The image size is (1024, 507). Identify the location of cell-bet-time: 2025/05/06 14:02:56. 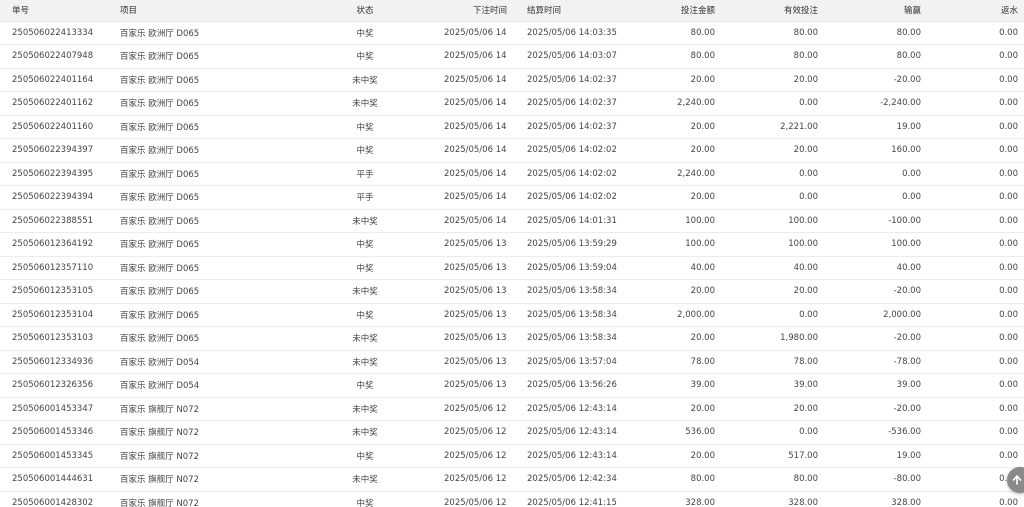
(475, 56).